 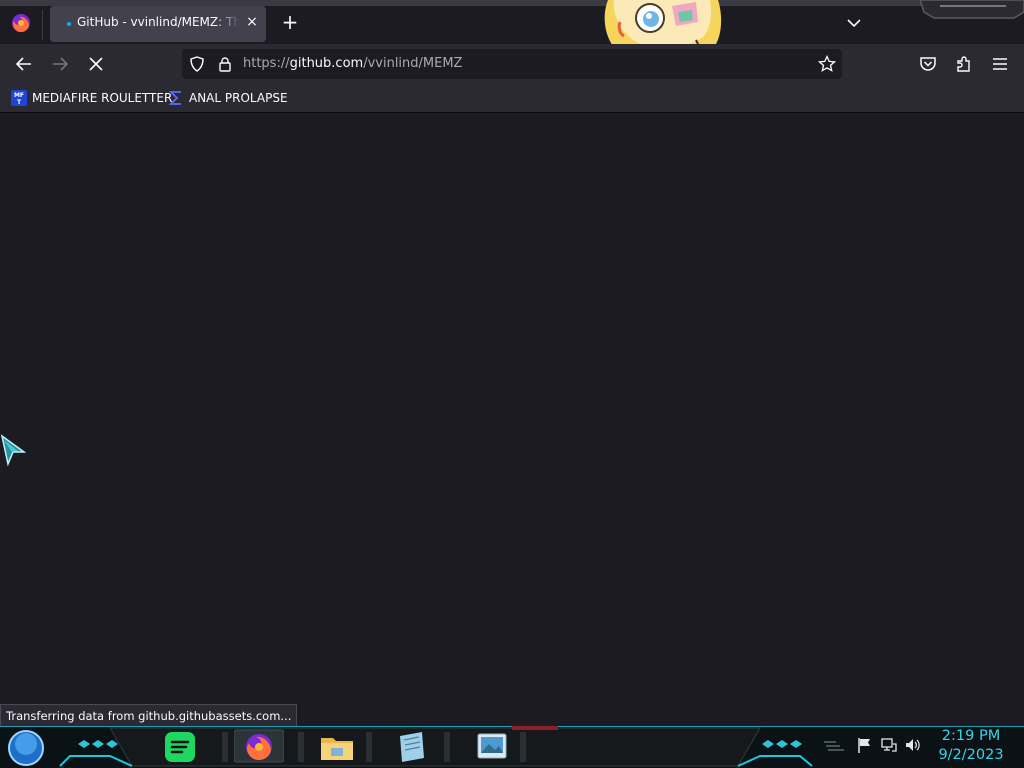 I want to click on pocket-icon, so click(x=928, y=64).